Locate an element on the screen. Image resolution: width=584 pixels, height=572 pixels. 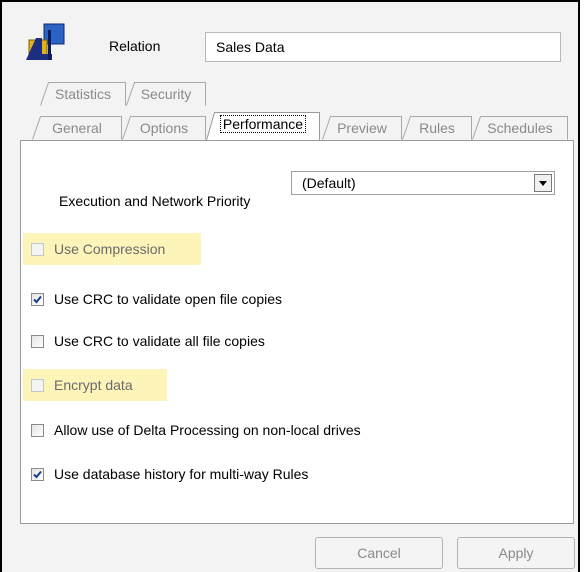
tab-statistics-label: Statistics is located at coordinates (82, 94).